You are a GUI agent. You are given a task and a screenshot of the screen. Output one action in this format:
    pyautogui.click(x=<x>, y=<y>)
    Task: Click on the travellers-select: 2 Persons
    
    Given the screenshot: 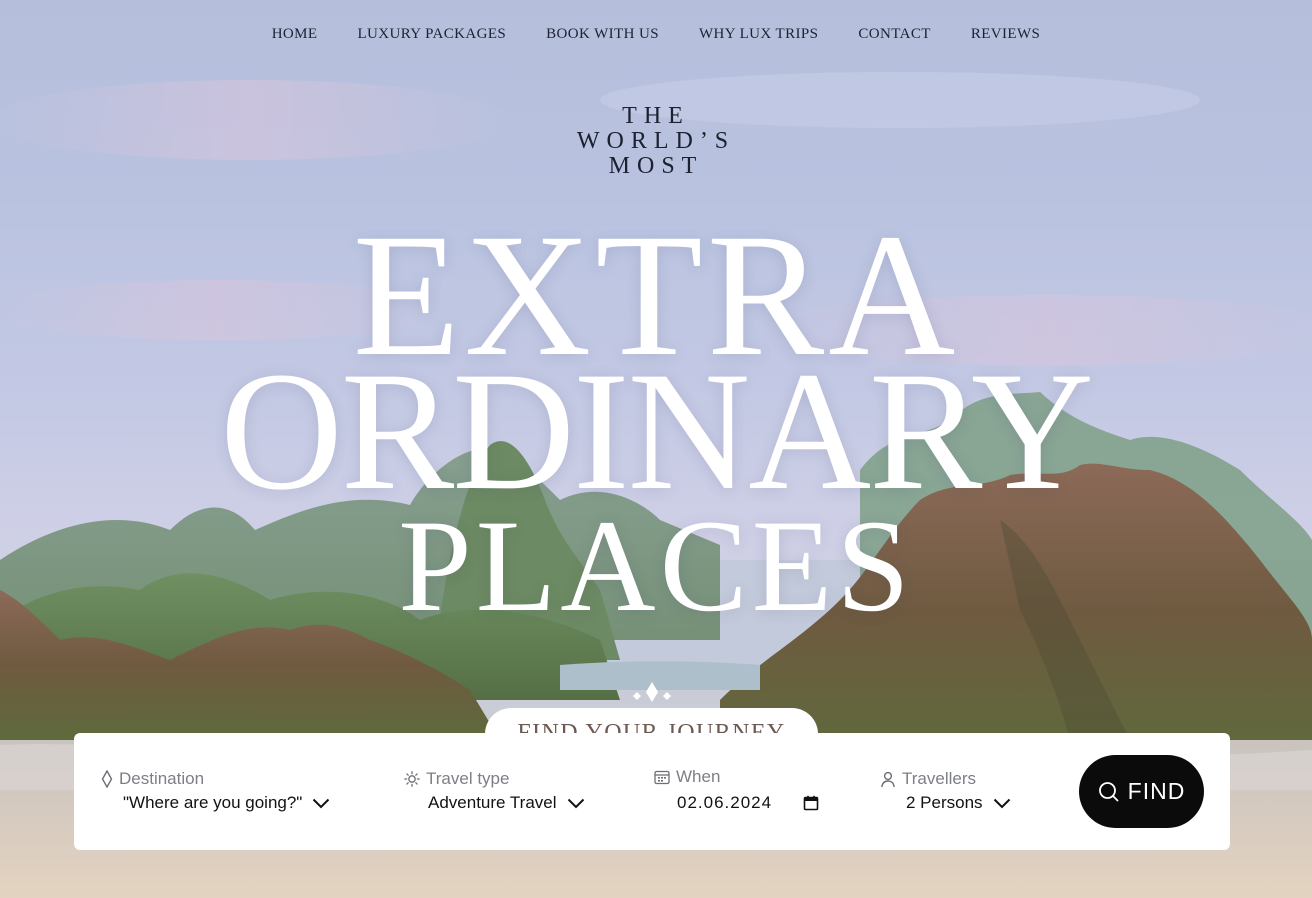 What is the action you would take?
    pyautogui.click(x=945, y=803)
    